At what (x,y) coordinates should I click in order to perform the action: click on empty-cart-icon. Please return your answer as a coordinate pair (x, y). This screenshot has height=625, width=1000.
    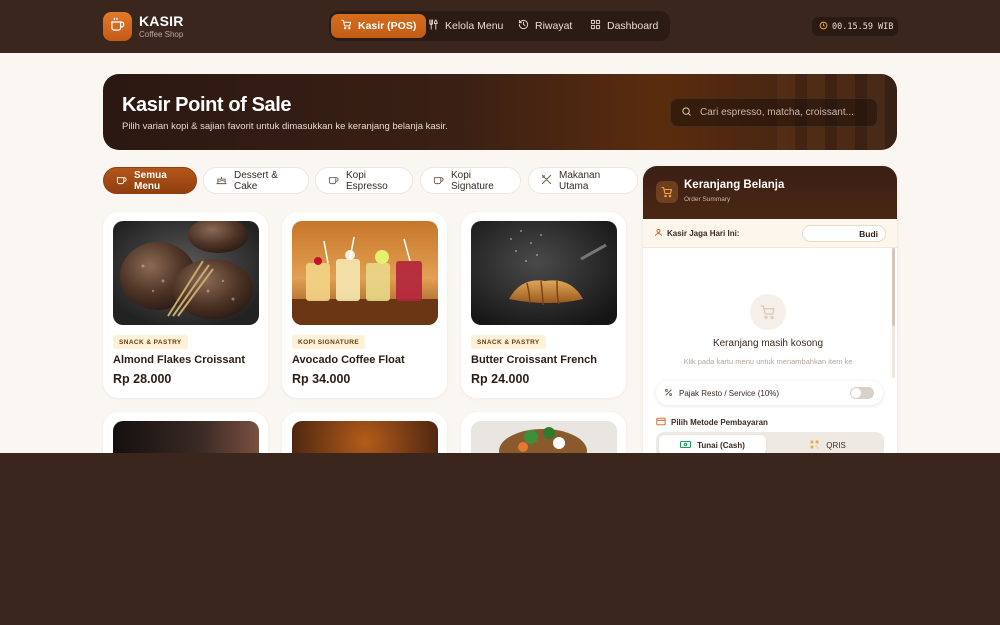
    Looking at the image, I should click on (768, 312).